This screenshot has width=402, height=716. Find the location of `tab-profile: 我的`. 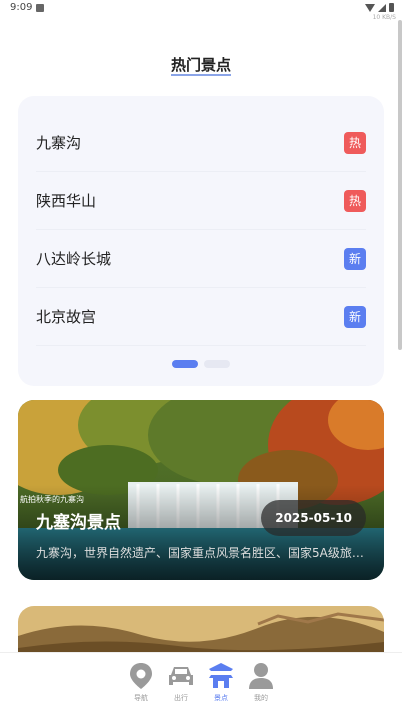

tab-profile: 我的 is located at coordinates (261, 684).